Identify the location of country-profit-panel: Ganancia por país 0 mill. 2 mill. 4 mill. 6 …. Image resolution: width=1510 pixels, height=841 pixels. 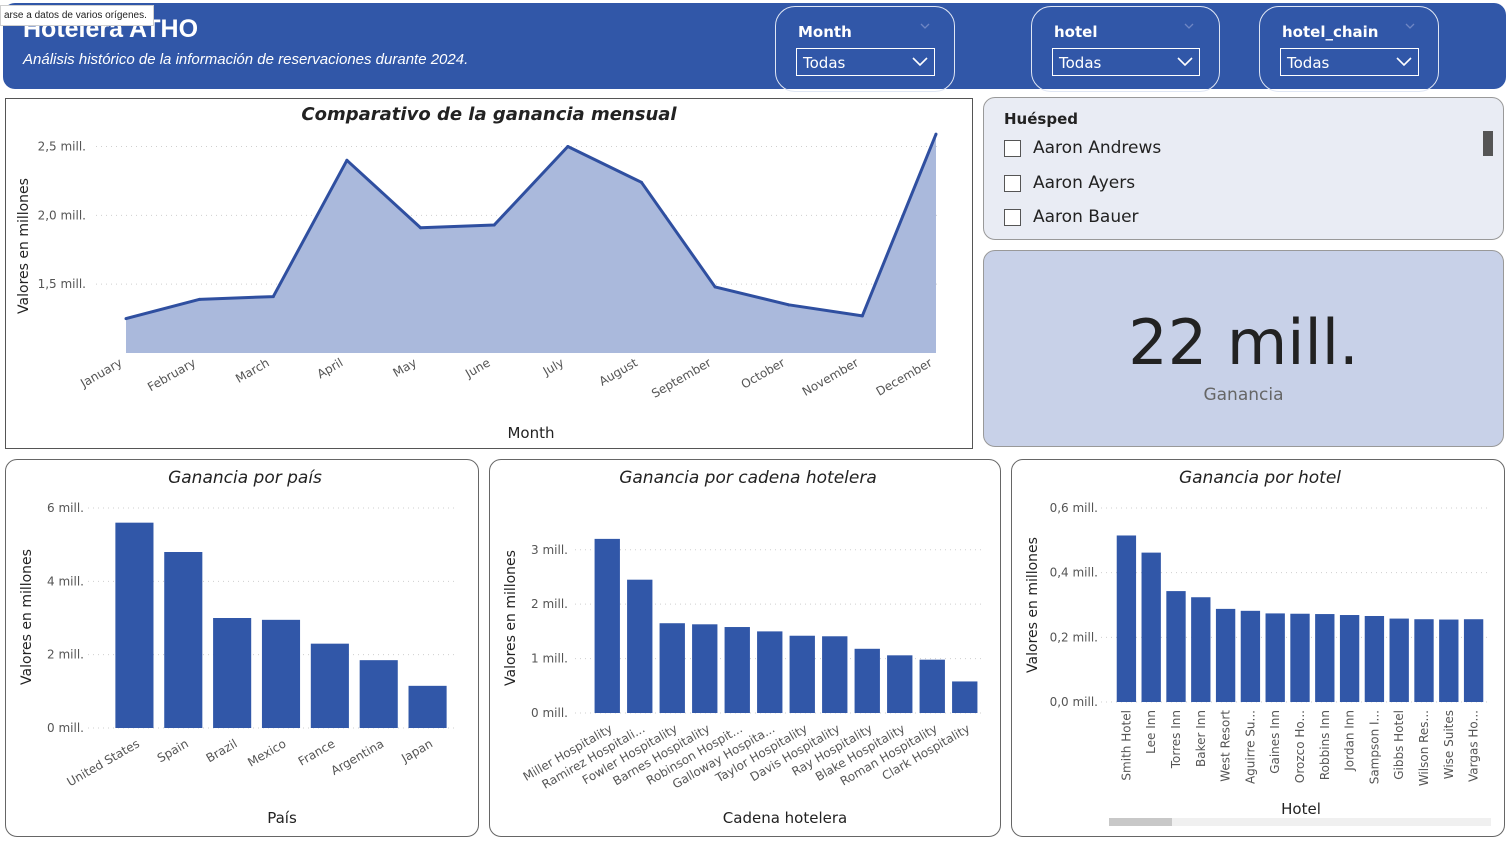
(242, 648).